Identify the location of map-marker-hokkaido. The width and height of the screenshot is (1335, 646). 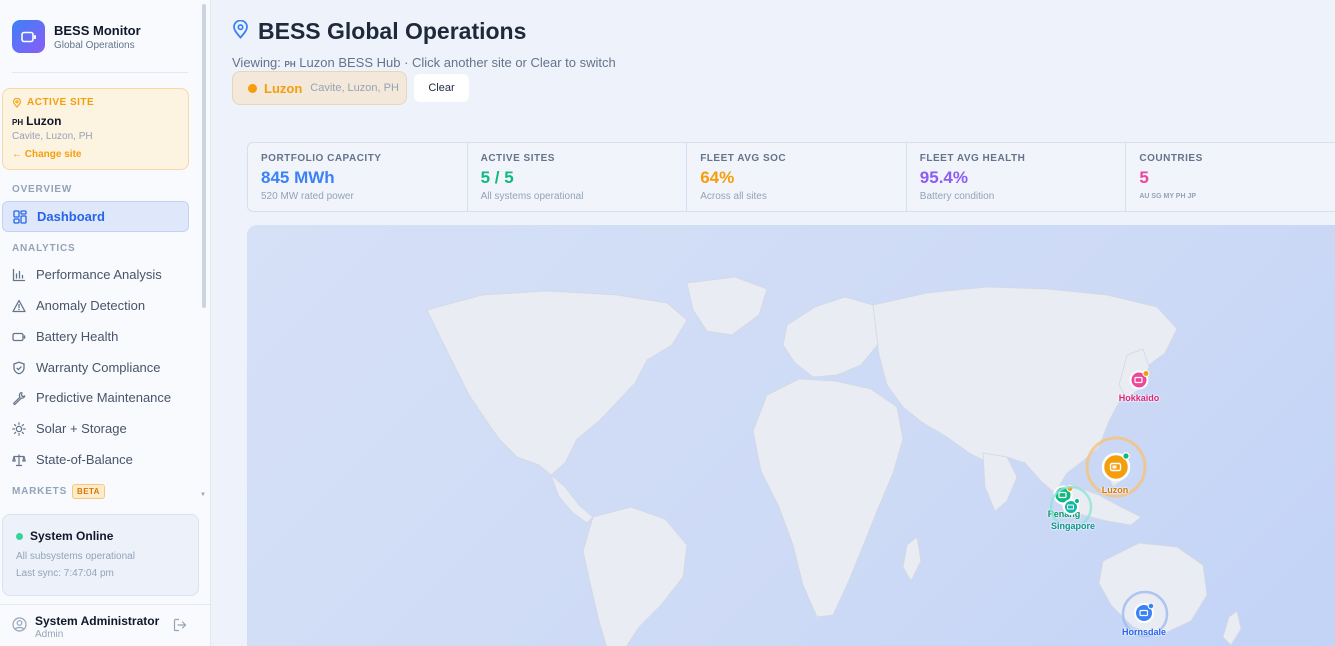
(1140, 382).